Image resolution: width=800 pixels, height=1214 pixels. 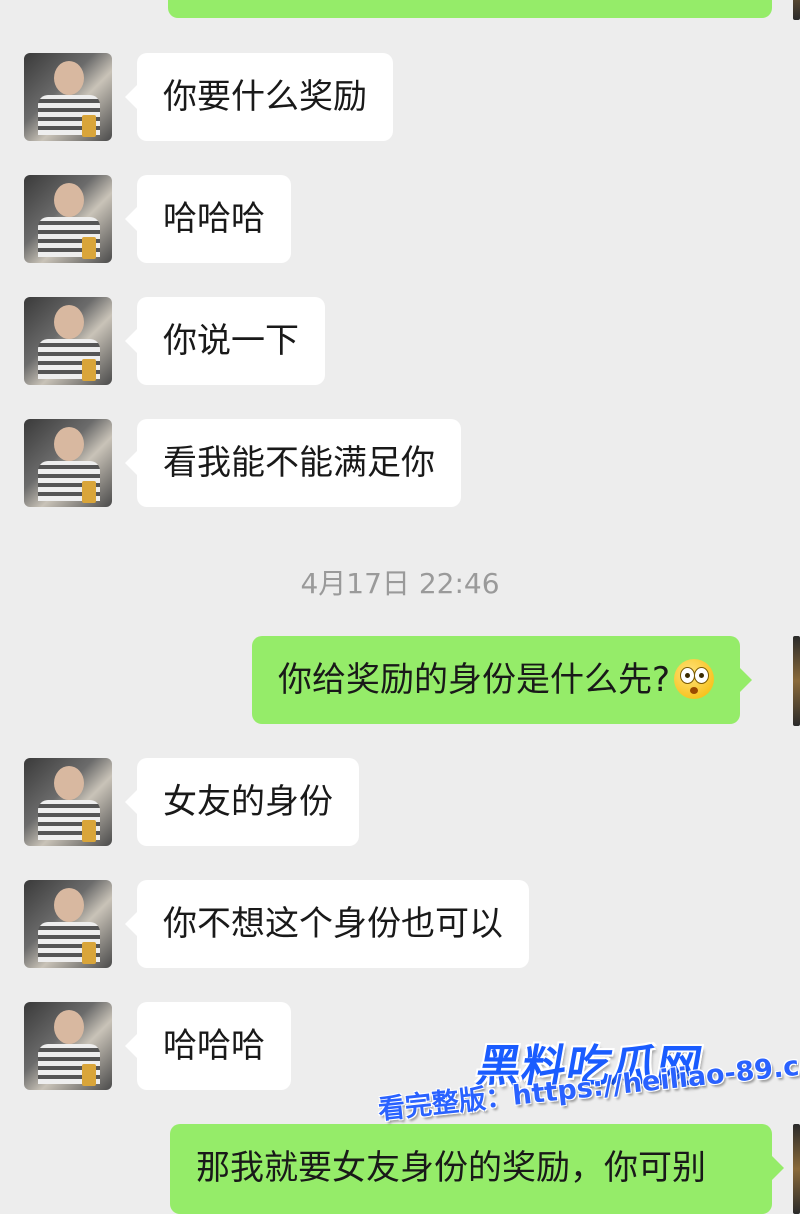 What do you see at coordinates (265, 97) in the screenshot?
I see `message-text: 你要什么奖励` at bounding box center [265, 97].